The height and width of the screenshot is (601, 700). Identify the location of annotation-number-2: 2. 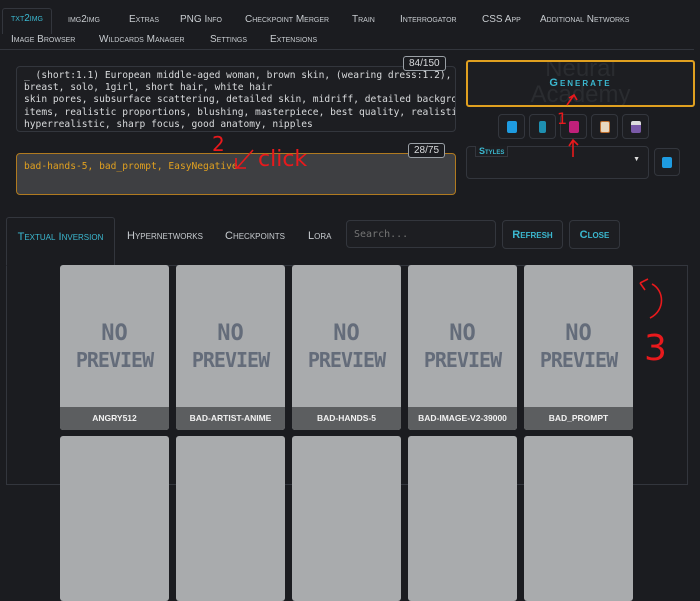
(218, 144).